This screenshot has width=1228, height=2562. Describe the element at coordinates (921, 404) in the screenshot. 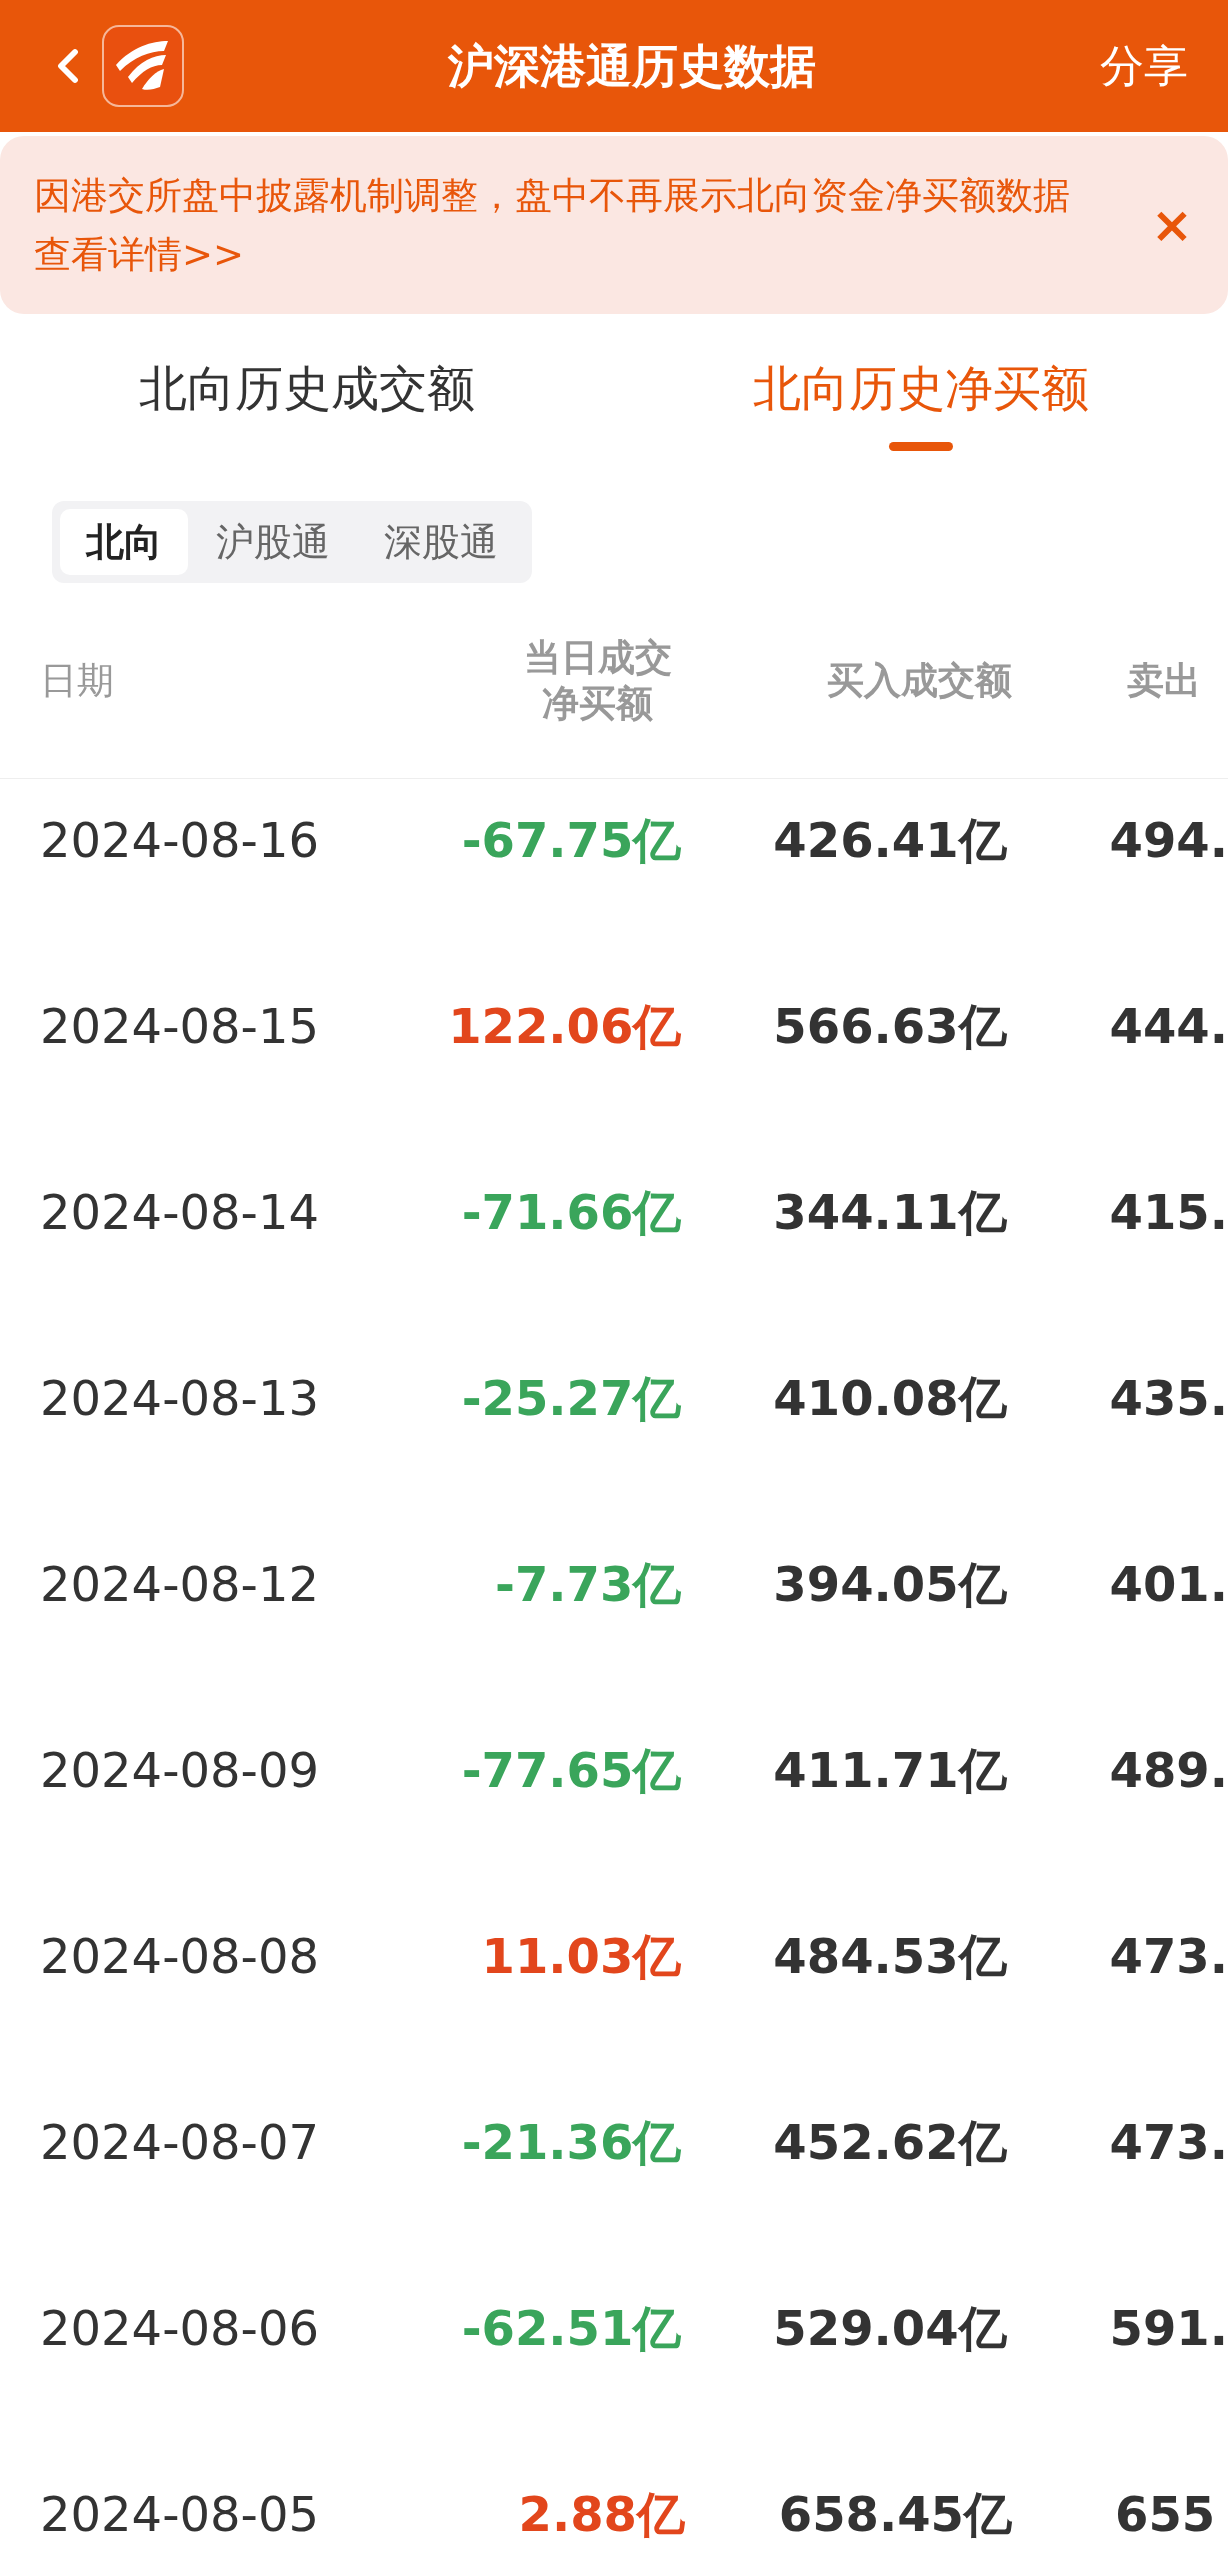

I see `tab: 北向历史净买额` at that location.